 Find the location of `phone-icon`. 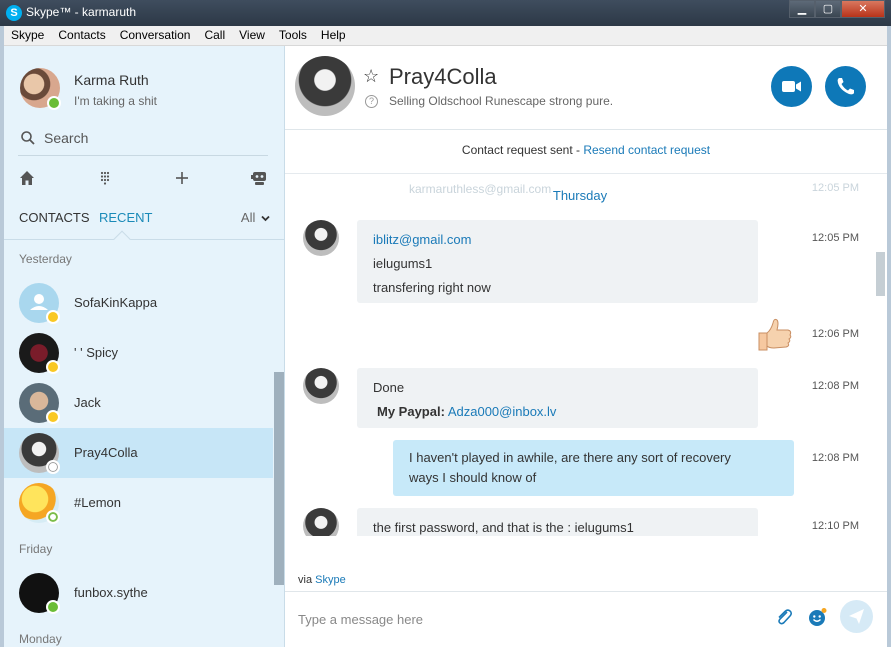

phone-icon is located at coordinates (845, 86).